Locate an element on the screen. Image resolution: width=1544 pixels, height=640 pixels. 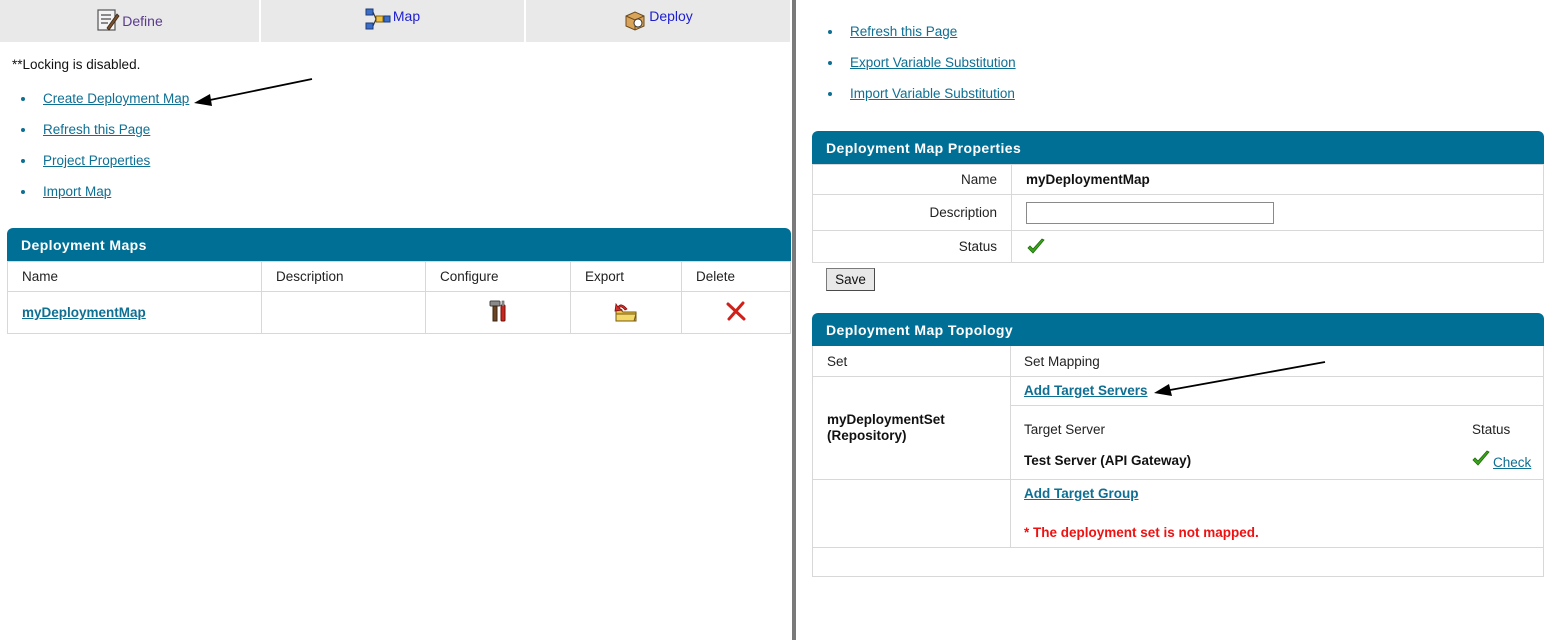
name-value: myDeploymentMap is located at coordinates (1277, 179).